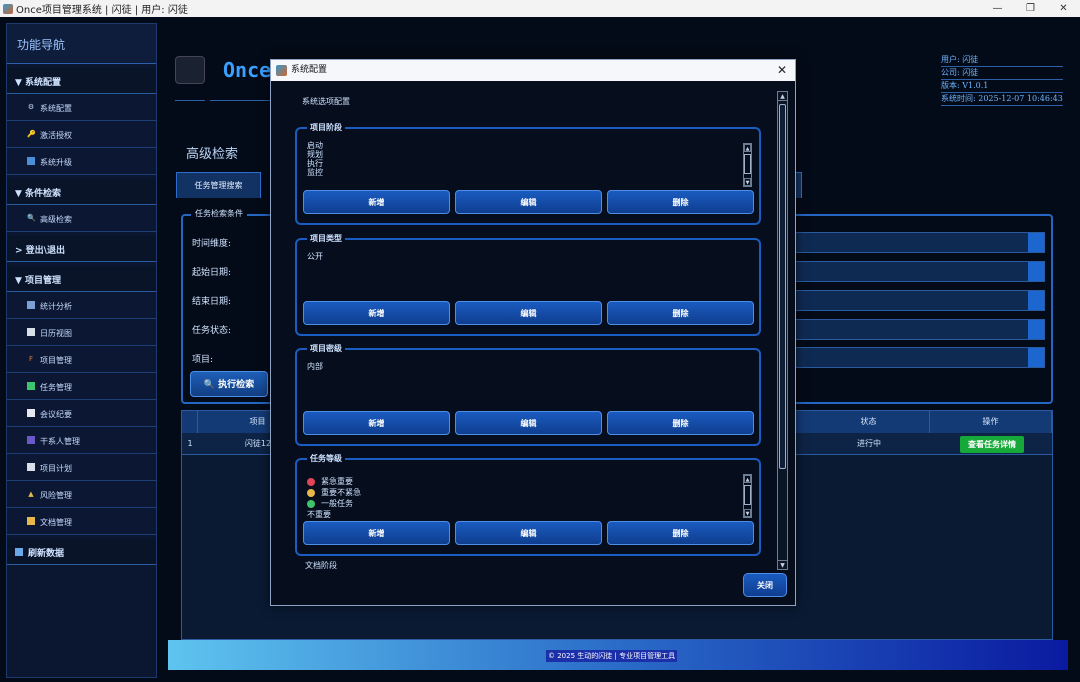 This screenshot has height=682, width=1080. I want to click on sidebar-item-risk: ▲ 风险管理, so click(81, 495).